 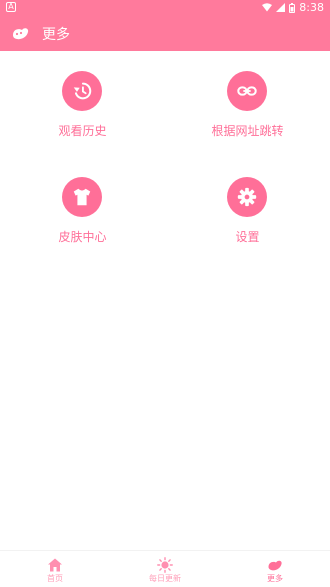 I want to click on history-button: 观看历史, so click(x=82, y=96).